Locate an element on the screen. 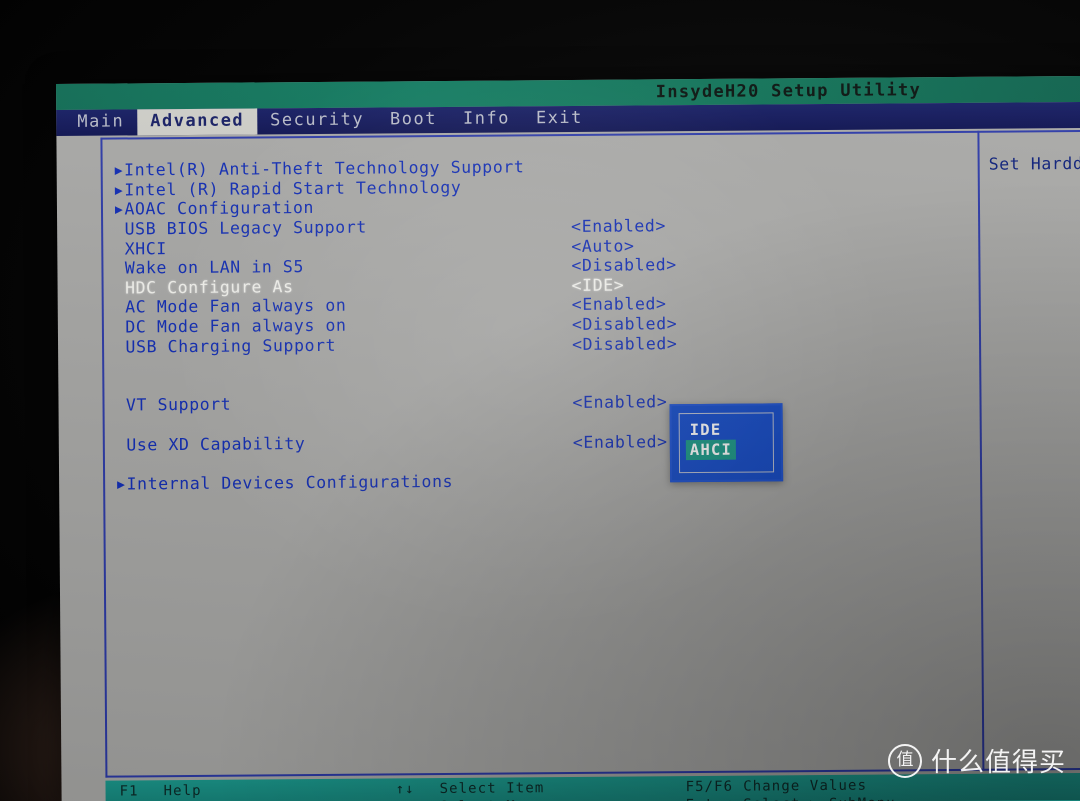  settings-row-label-text: AC Mode Fan always on is located at coordinates (236, 306).